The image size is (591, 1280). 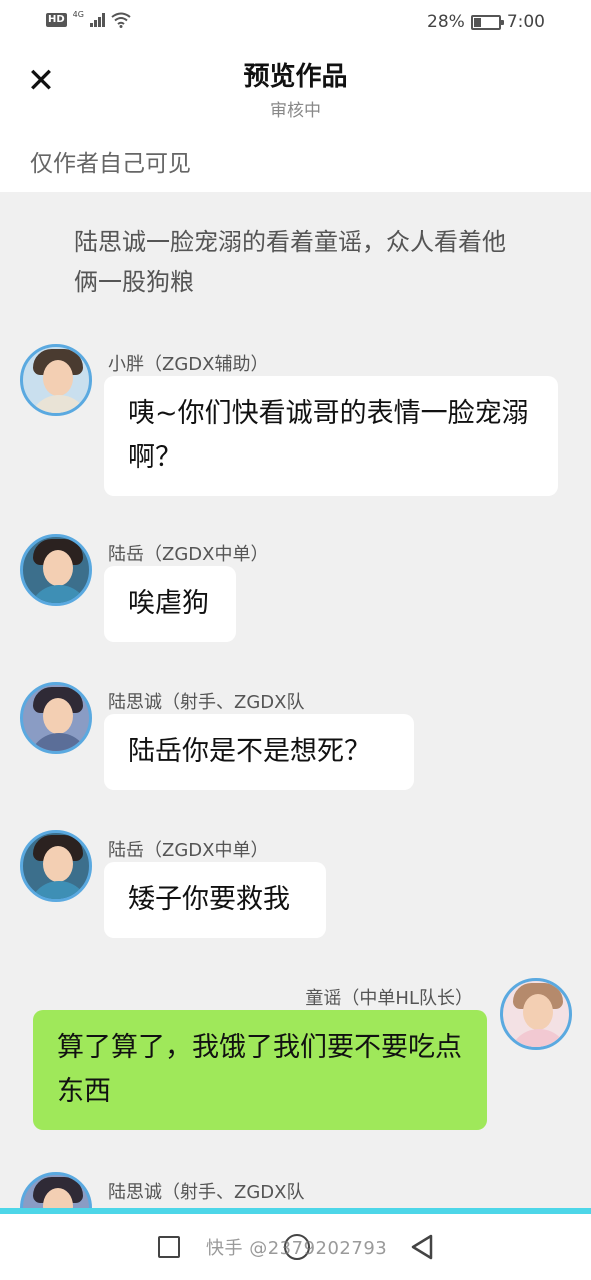 What do you see at coordinates (88, 18) in the screenshot?
I see `status-left: HD 4G` at bounding box center [88, 18].